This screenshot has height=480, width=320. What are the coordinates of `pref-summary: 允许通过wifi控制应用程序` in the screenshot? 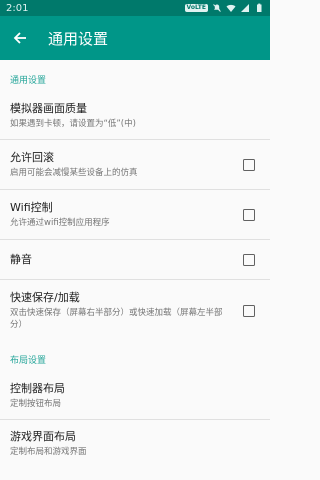 It's located at (60, 222).